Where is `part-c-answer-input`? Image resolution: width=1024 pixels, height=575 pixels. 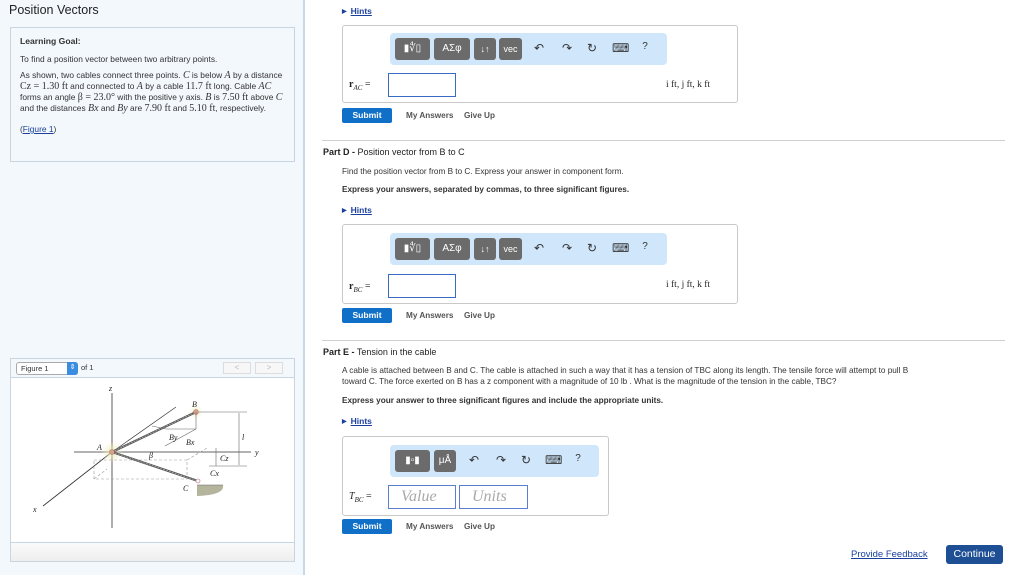
part-c-answer-input is located at coordinates (422, 85).